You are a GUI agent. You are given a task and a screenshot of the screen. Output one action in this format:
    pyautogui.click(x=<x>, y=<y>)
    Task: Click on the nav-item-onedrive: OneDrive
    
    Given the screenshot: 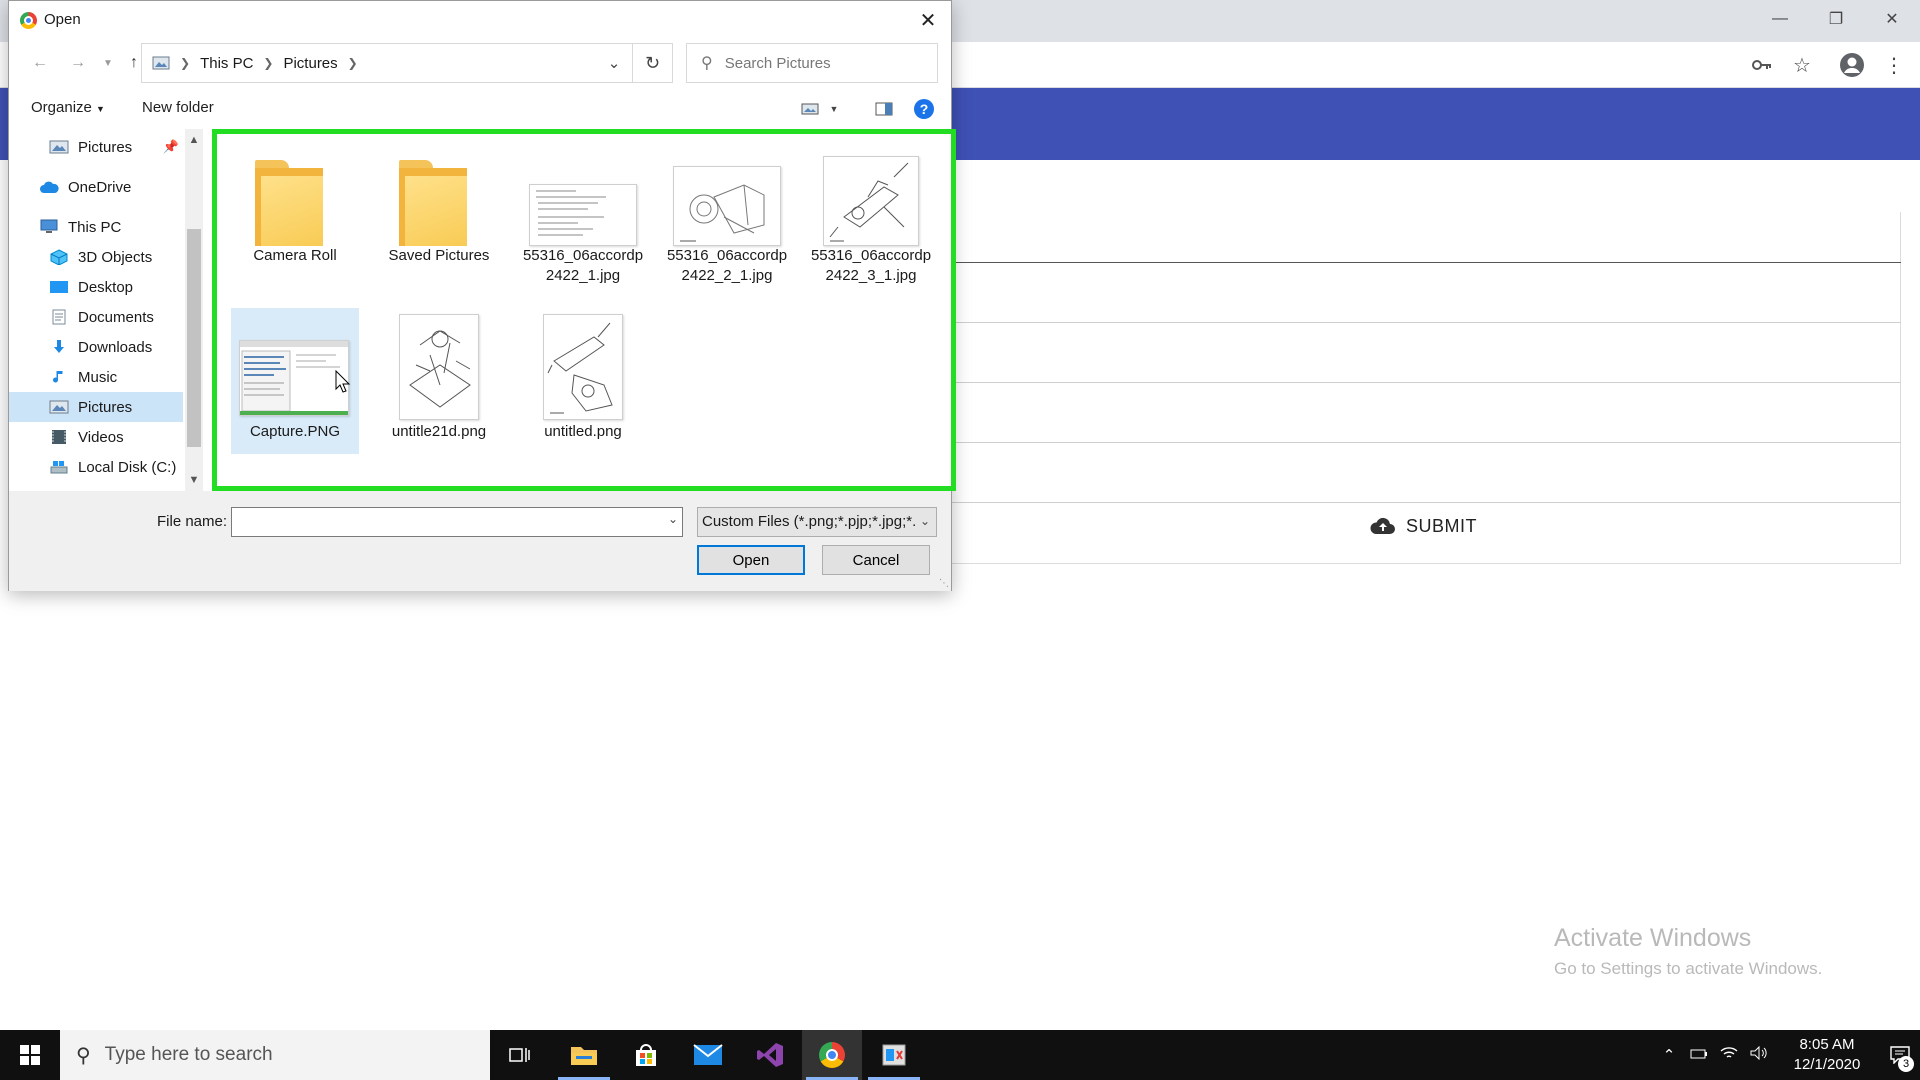 What is the action you would take?
    pyautogui.click(x=96, y=187)
    